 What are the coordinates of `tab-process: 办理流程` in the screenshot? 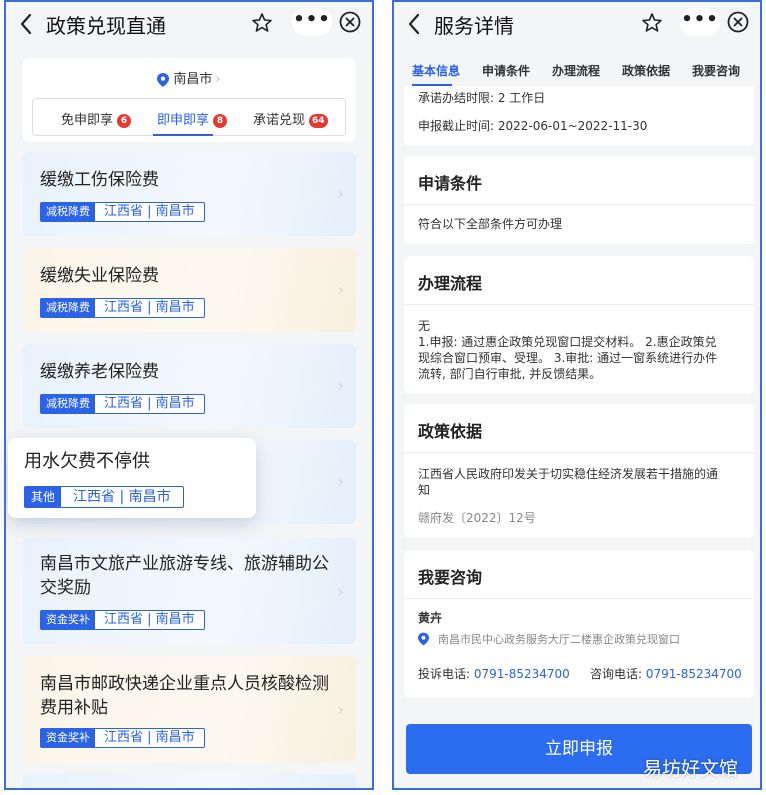 It's located at (576, 70).